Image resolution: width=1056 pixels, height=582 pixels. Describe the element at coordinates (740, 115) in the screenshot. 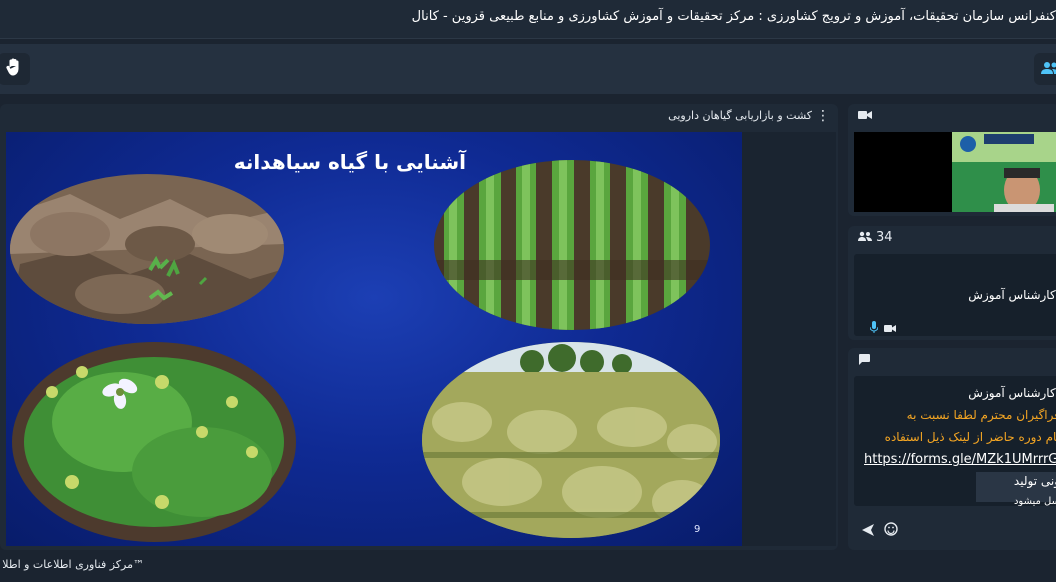

I see `presentation-title: کشت و بازاریابی گیاهان دارویی` at that location.